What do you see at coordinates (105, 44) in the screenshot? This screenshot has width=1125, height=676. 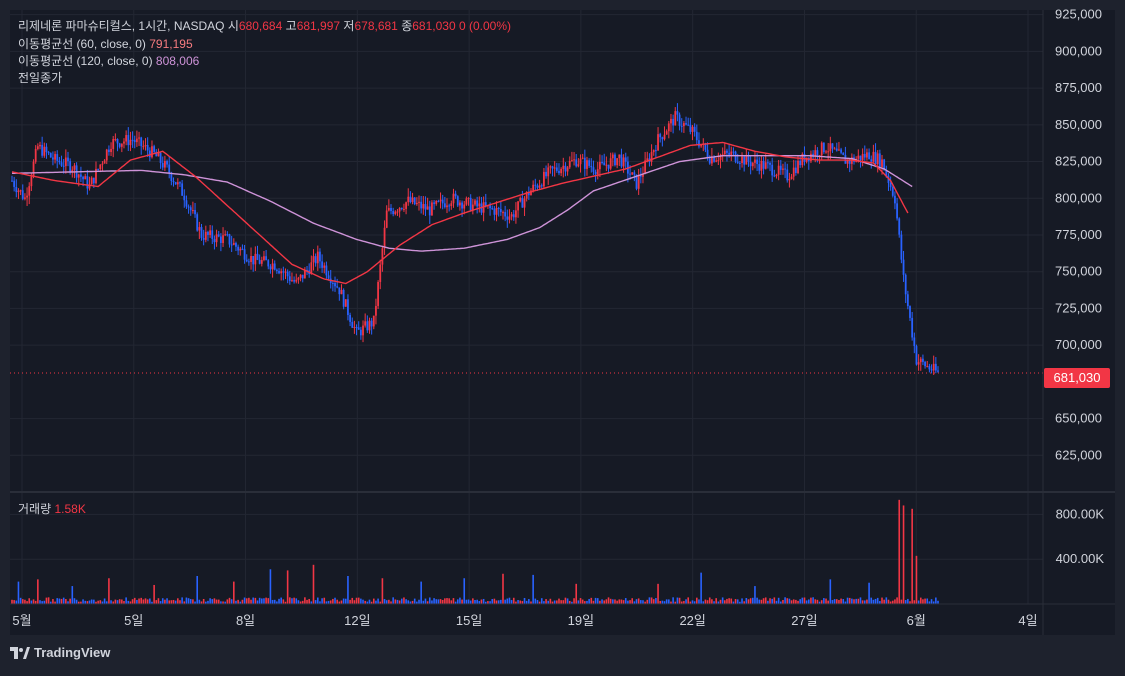 I see `ma60-legend: 이동평균선 (60, close, 0) 791,195` at bounding box center [105, 44].